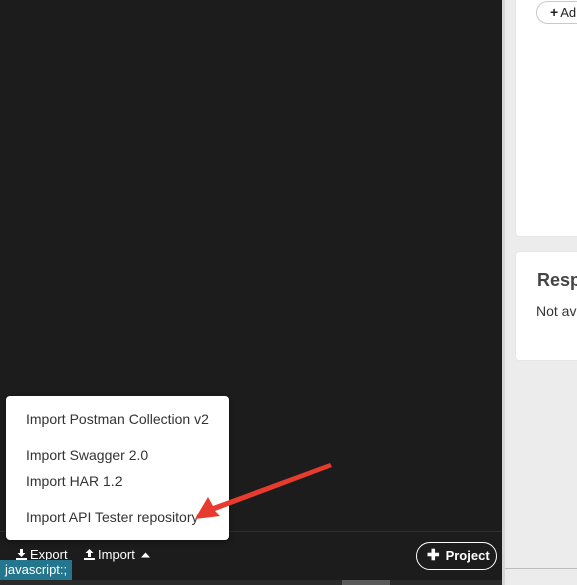  Describe the element at coordinates (21, 554) in the screenshot. I see `download-icon` at that location.